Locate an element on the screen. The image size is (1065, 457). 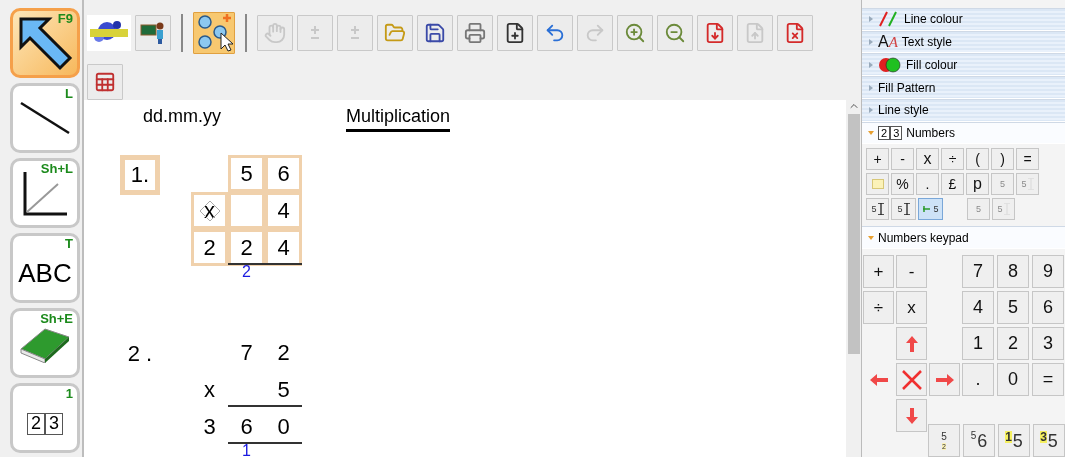
teacher-button is located at coordinates (153, 33).